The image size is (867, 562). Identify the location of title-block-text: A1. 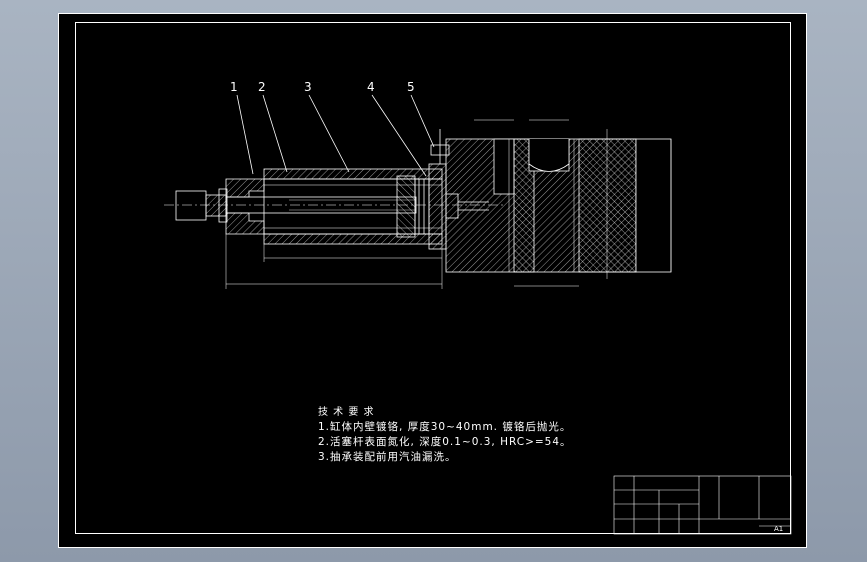
(702, 505).